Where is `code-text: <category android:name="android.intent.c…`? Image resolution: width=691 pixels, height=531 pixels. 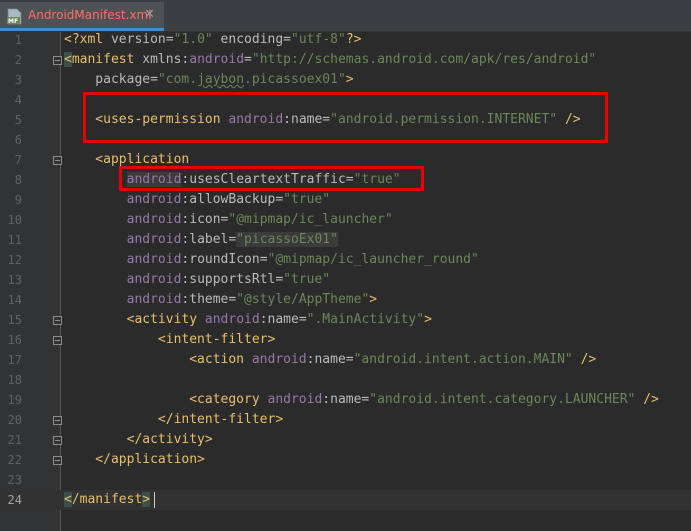
code-text: <category android:name="android.intent.c… is located at coordinates (361, 400).